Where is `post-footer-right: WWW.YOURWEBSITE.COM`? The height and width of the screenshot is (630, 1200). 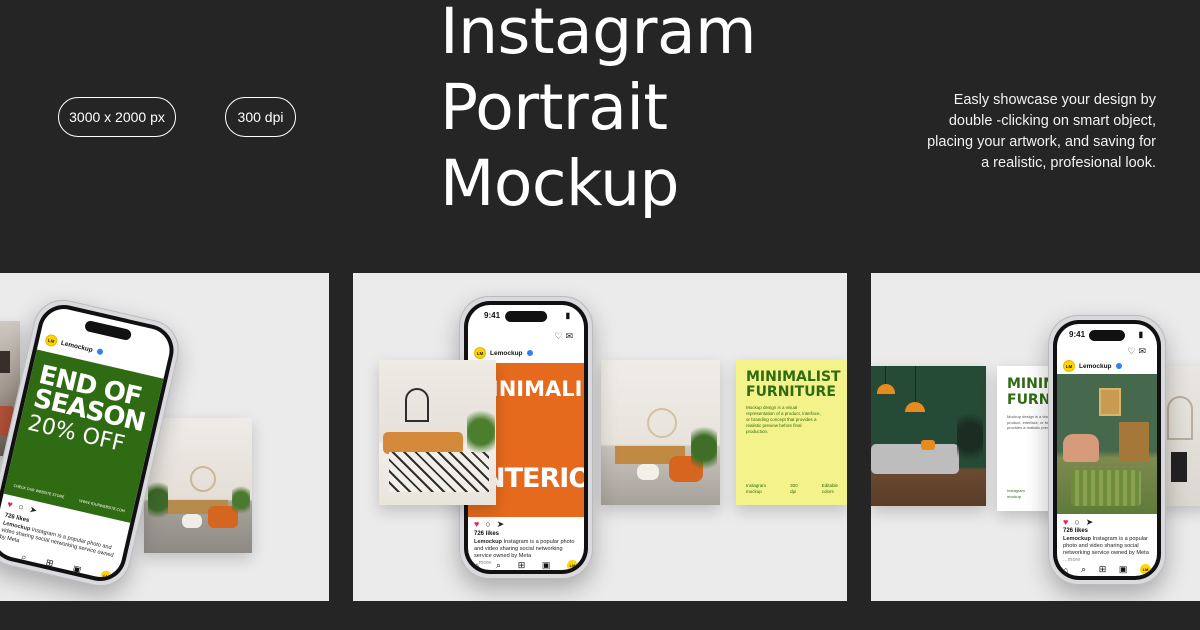
post-footer-right: WWW.YOURWEBSITE.COM is located at coordinates (102, 506).